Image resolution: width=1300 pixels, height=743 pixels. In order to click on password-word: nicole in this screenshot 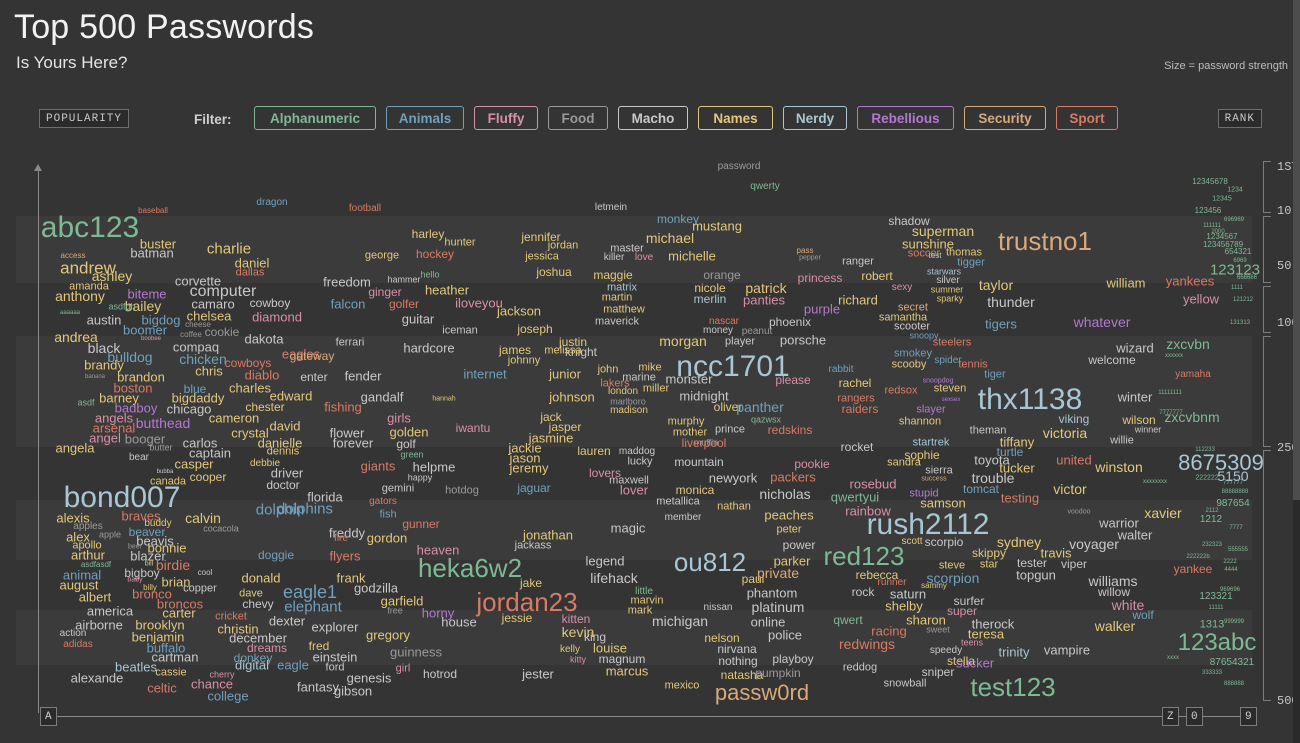, I will do `click(709, 288)`.